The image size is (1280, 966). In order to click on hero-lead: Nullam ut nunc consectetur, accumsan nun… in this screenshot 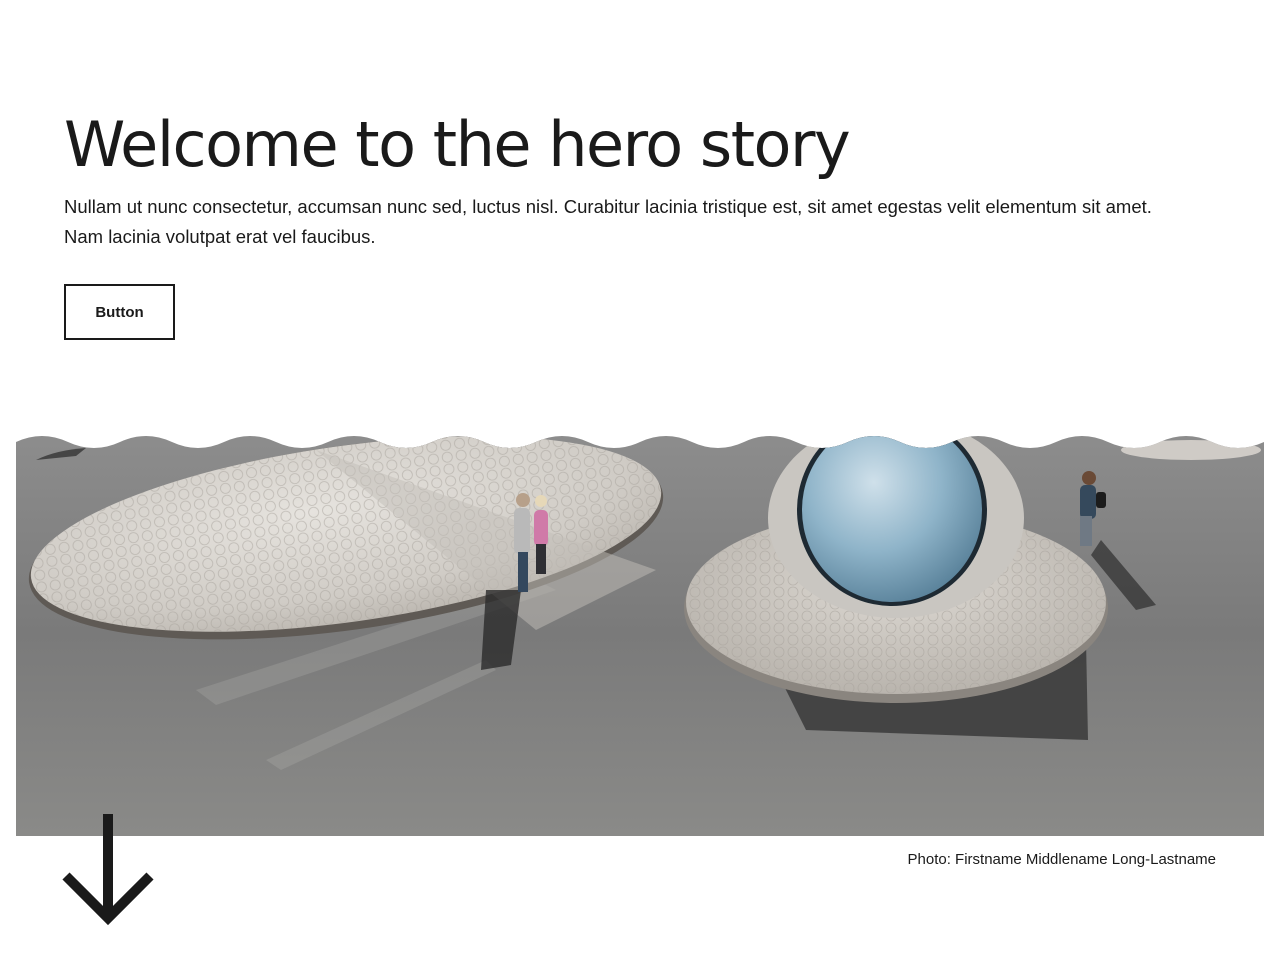, I will do `click(608, 221)`.